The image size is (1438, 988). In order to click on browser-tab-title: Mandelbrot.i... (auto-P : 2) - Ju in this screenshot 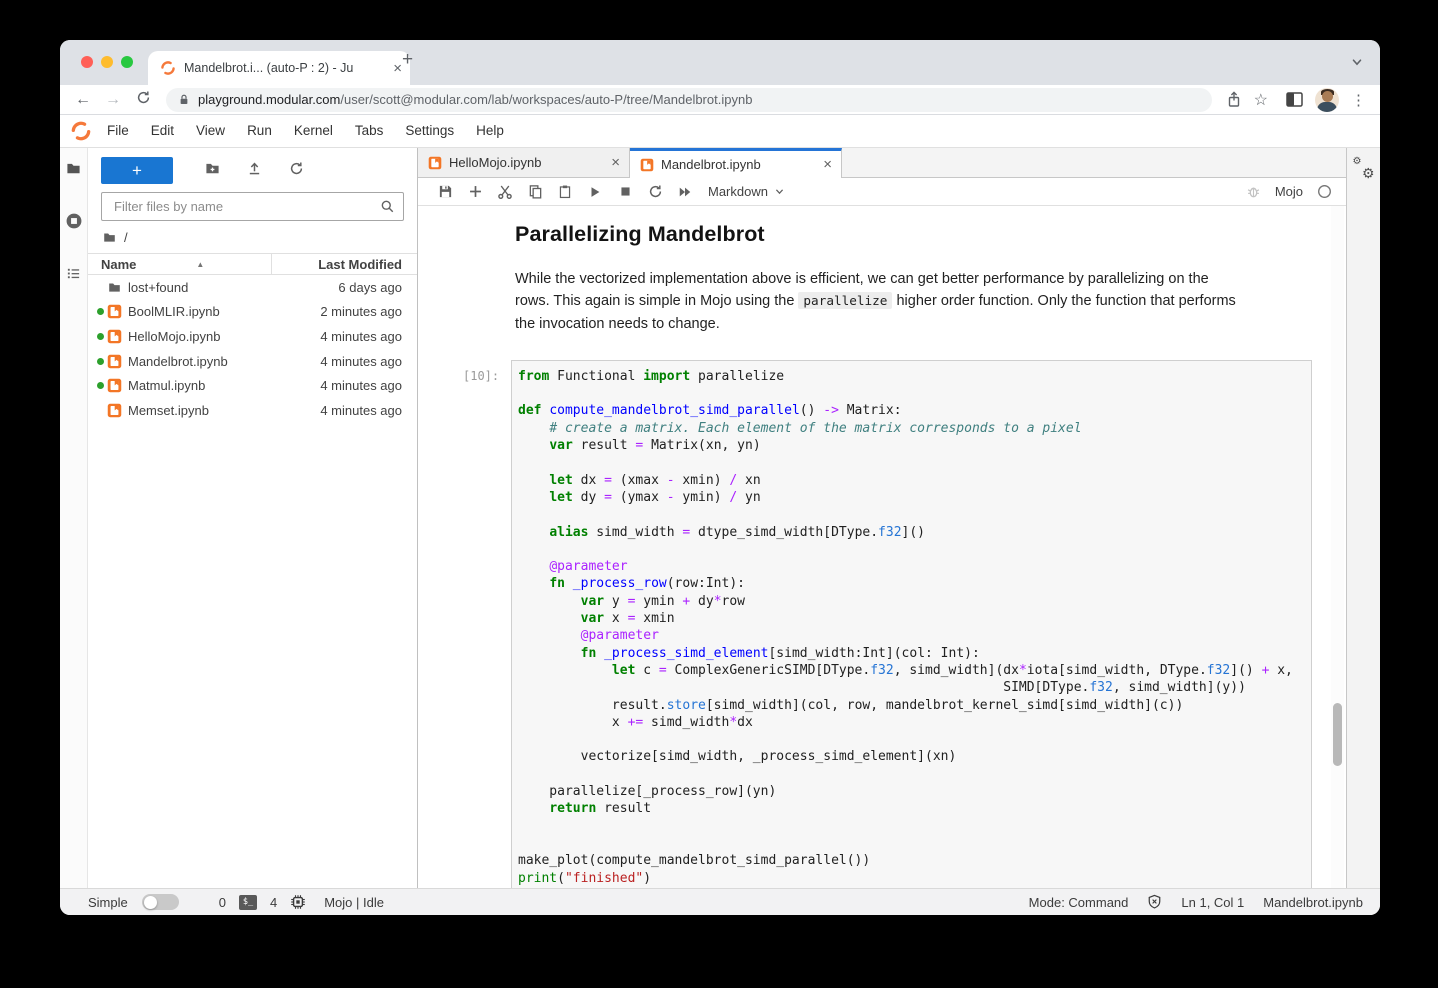, I will do `click(269, 68)`.